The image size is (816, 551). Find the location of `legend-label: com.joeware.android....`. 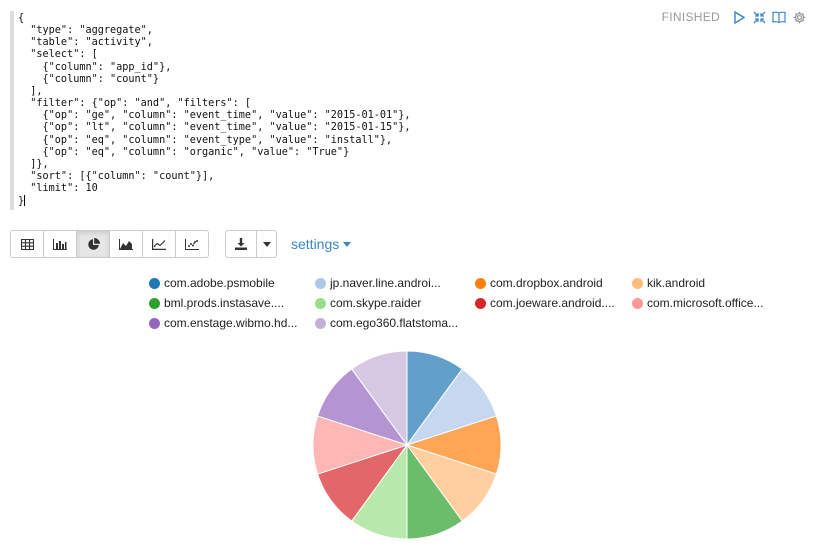

legend-label: com.joeware.android.... is located at coordinates (552, 303).